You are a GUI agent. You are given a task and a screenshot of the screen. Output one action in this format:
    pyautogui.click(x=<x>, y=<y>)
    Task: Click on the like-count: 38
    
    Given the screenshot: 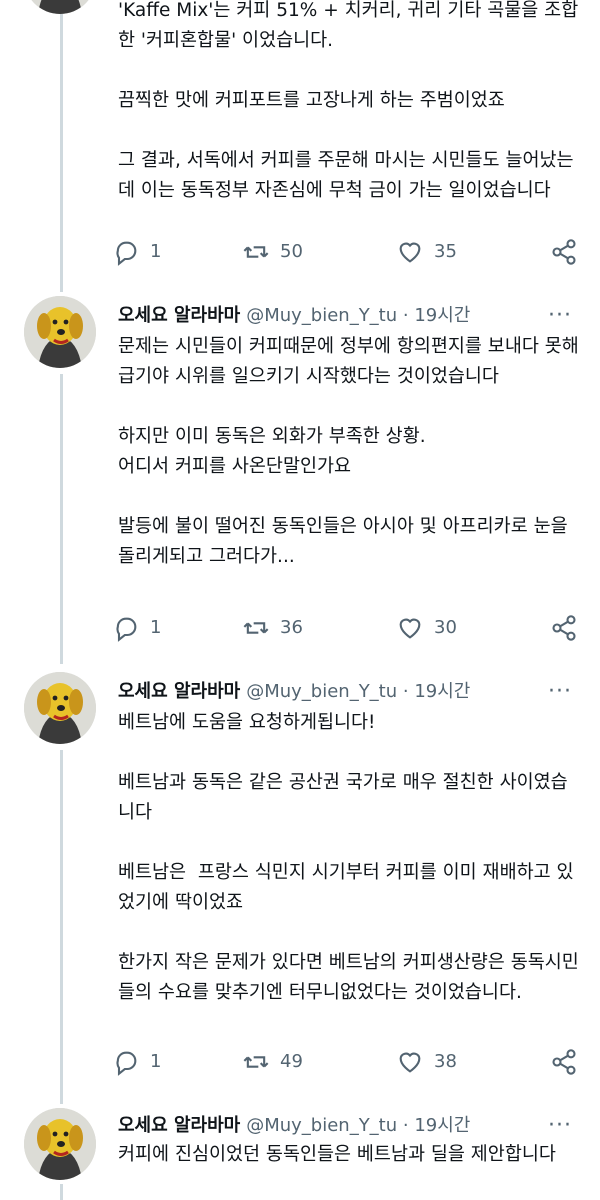 What is the action you would take?
    pyautogui.click(x=445, y=1061)
    